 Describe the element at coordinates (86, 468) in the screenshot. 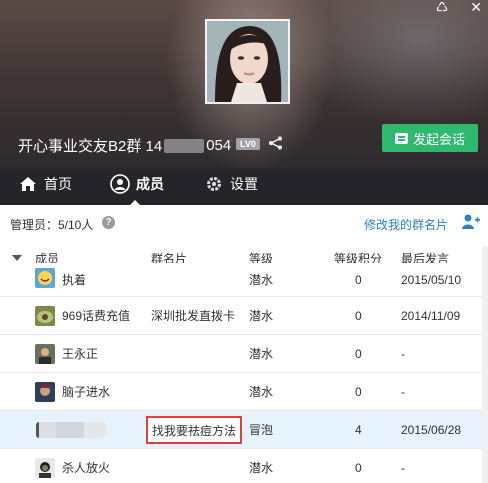

I see `member-name: 杀人放火` at that location.